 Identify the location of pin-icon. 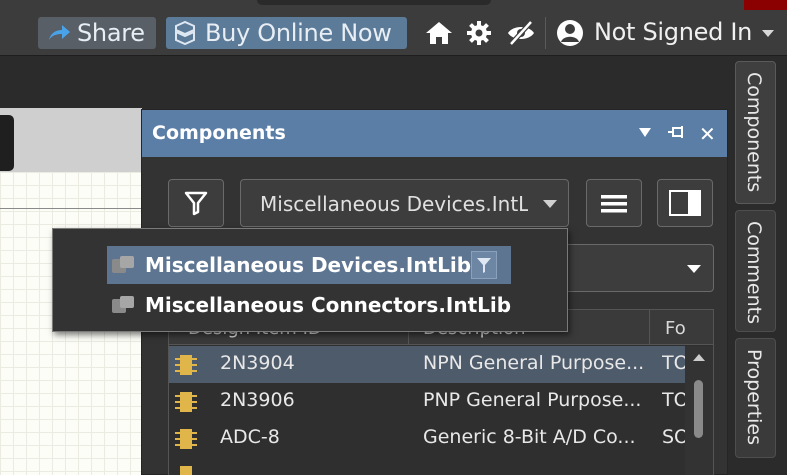
(677, 133).